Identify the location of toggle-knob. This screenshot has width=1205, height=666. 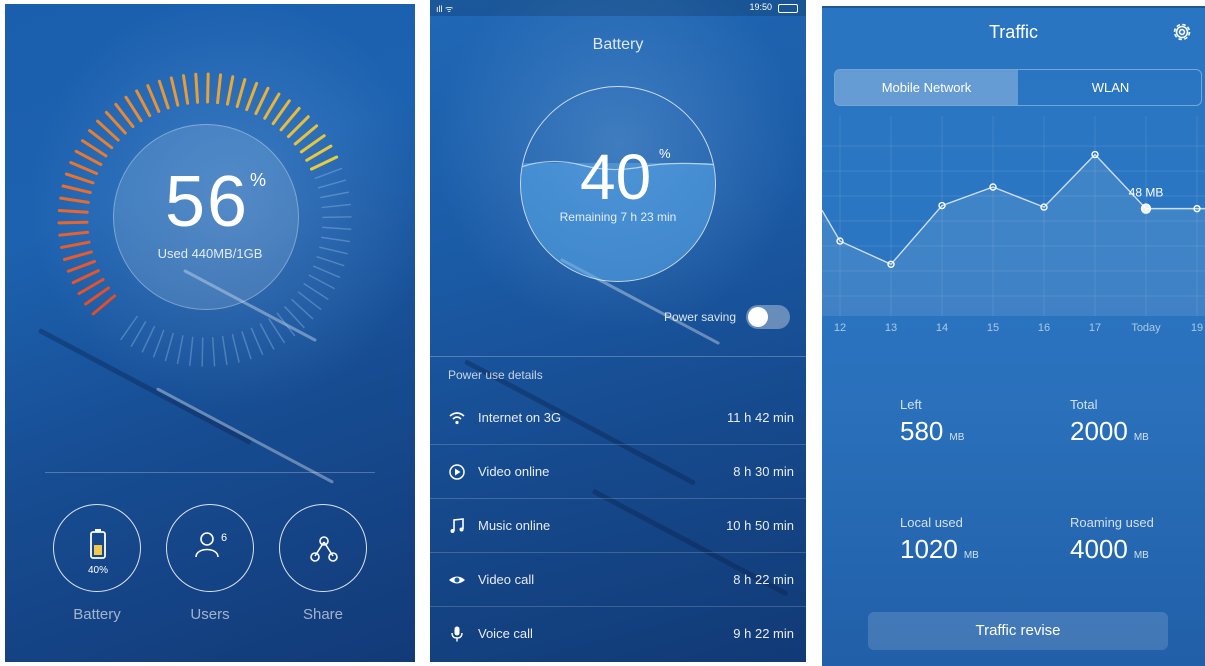
(758, 317).